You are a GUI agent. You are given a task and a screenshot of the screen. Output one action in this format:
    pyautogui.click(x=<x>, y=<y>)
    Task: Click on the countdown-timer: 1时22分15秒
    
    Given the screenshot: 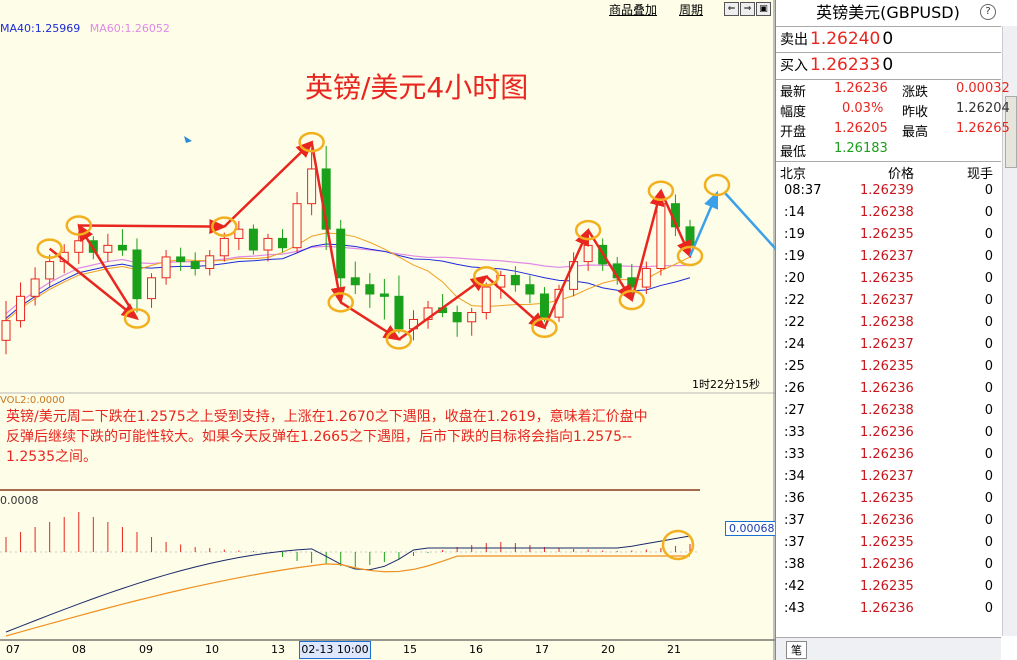 What is the action you would take?
    pyautogui.click(x=726, y=384)
    